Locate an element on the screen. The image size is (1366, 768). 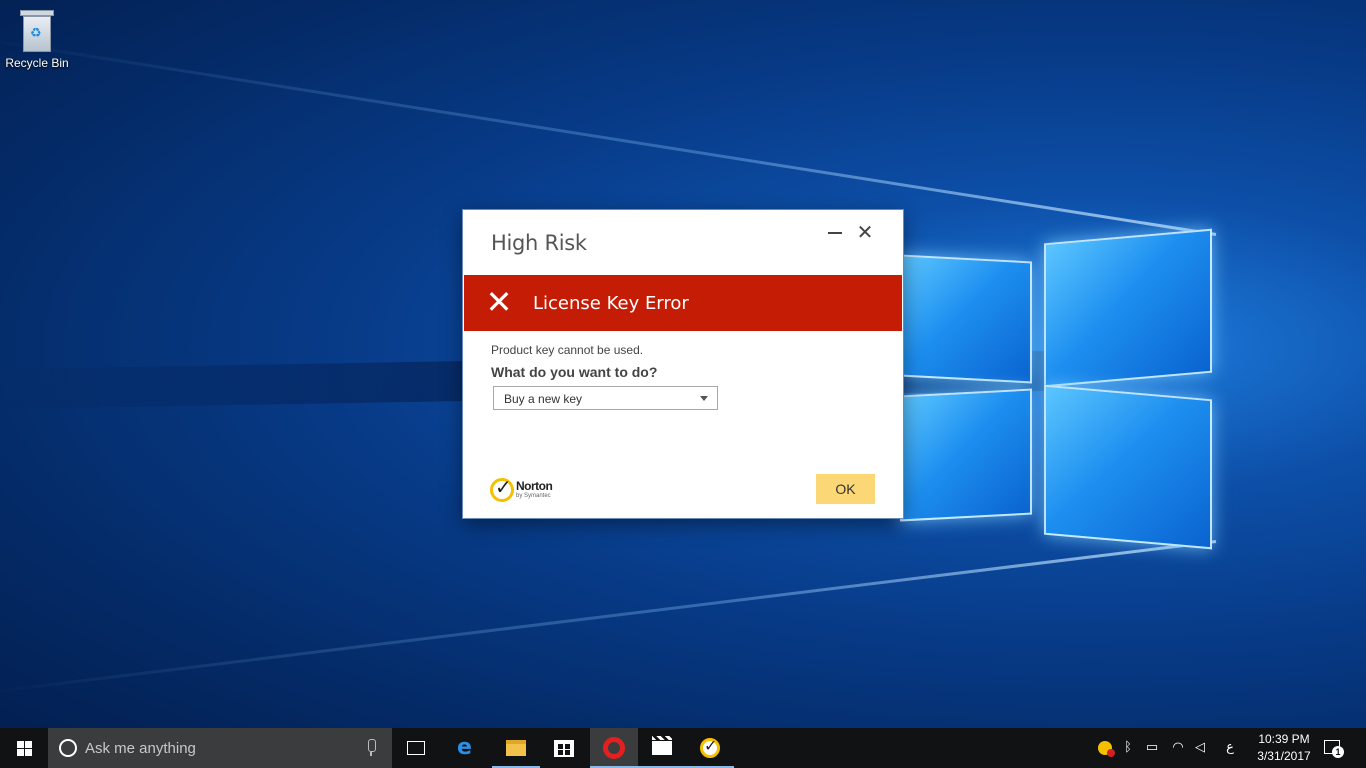
taskbar-app-movies is located at coordinates (662, 748).